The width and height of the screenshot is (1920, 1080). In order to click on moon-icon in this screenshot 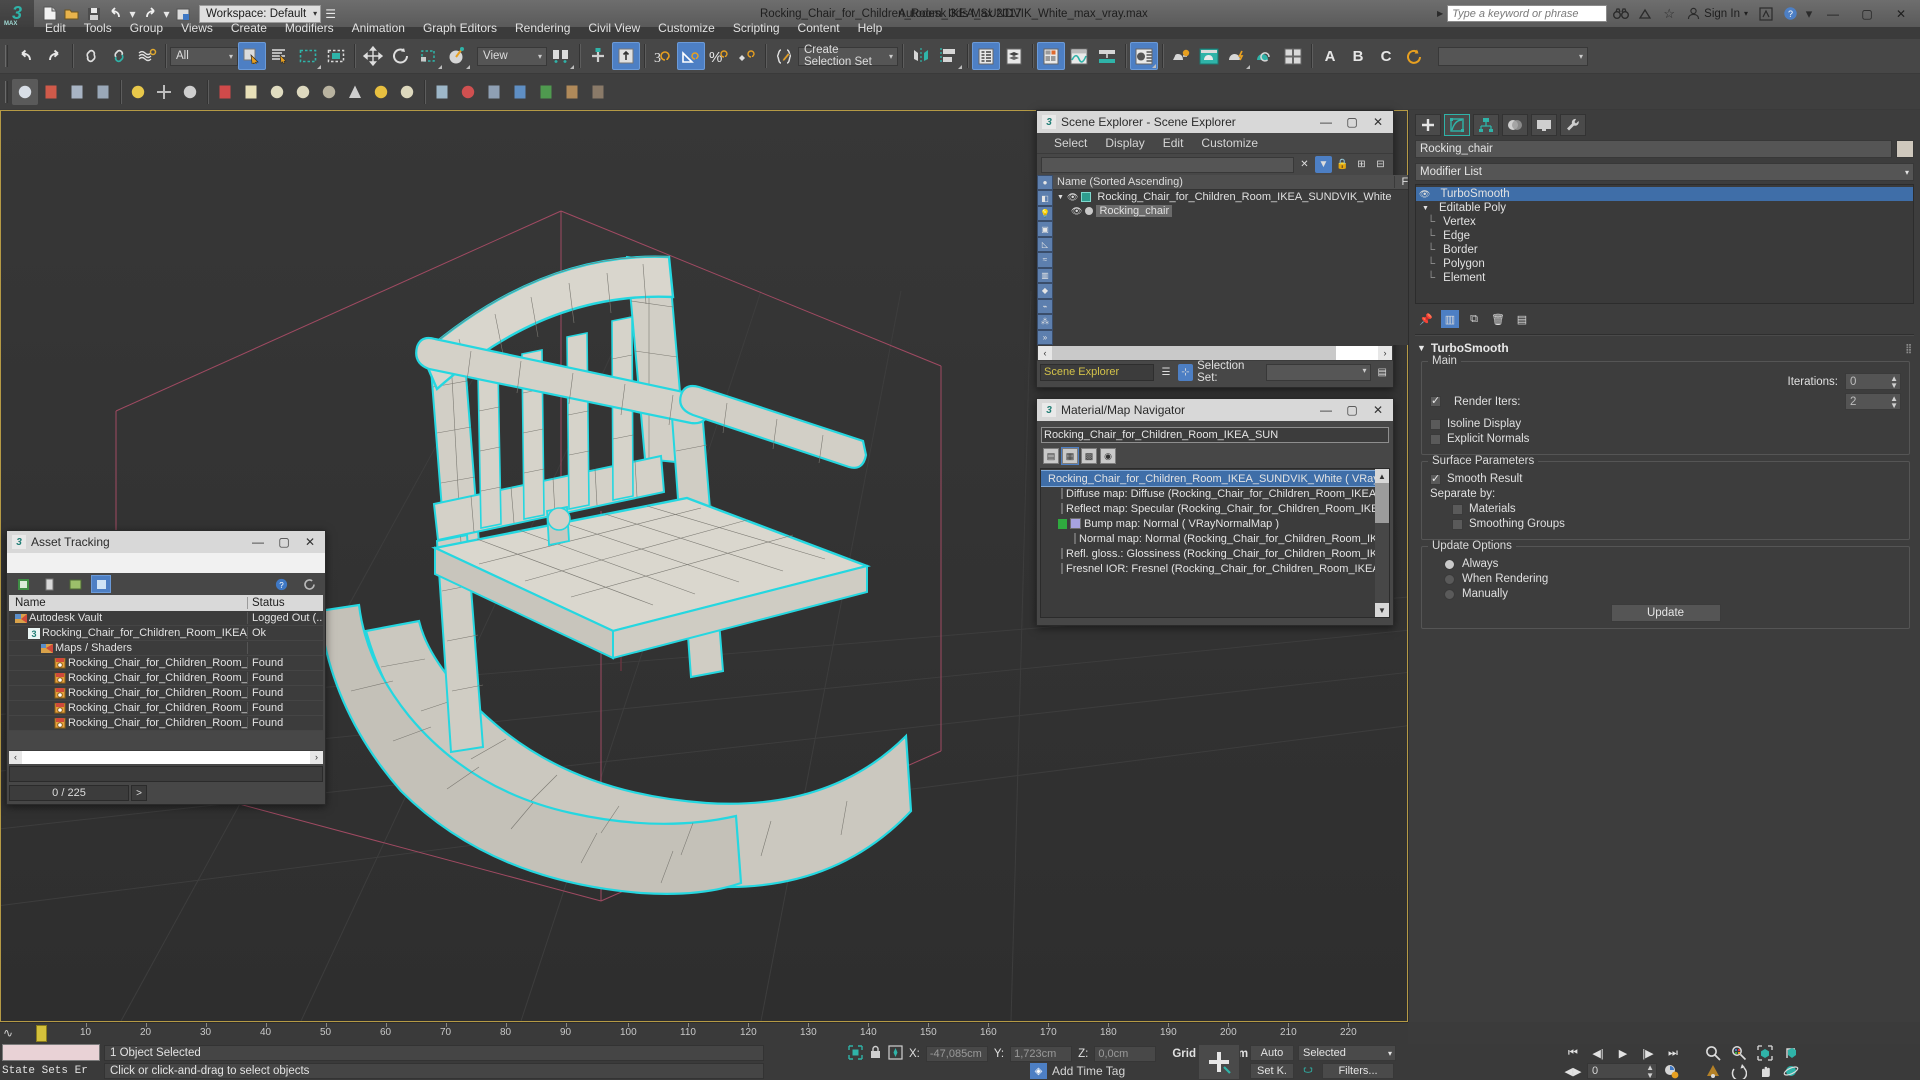, I will do `click(190, 92)`.